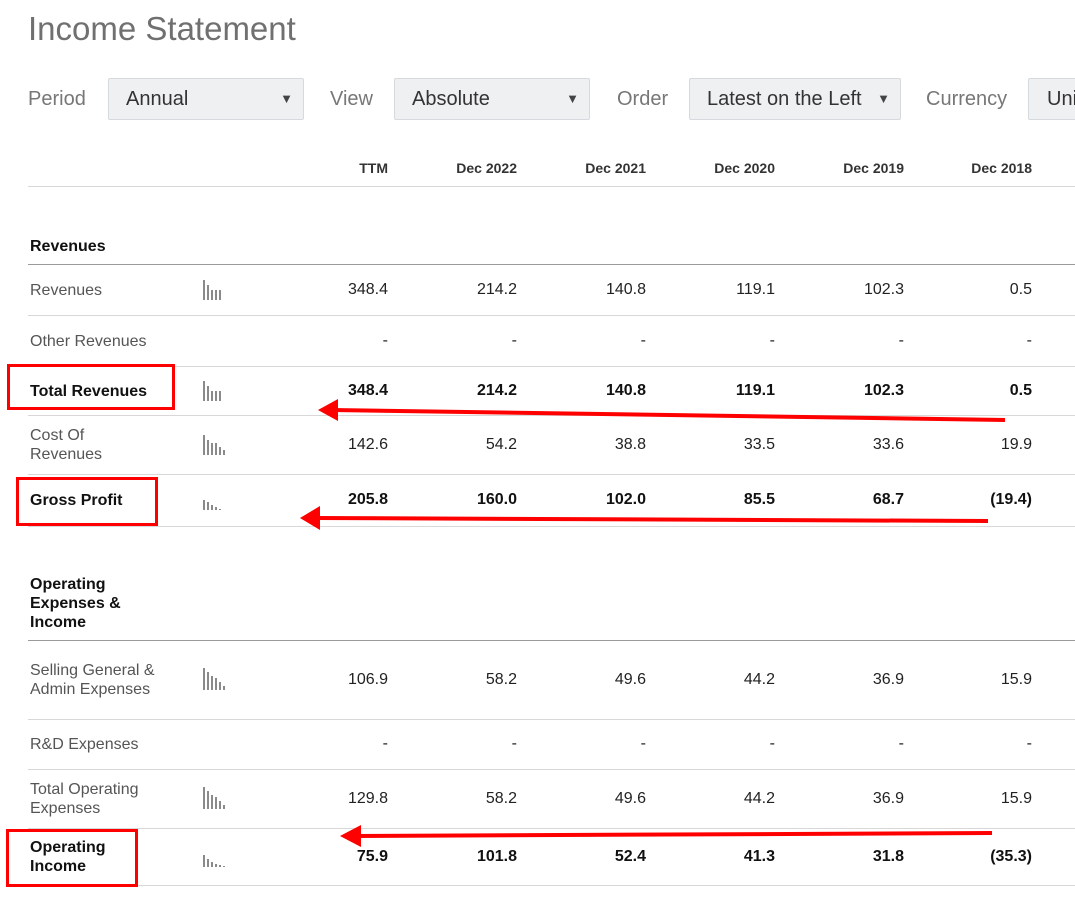 This screenshot has width=1075, height=897. Describe the element at coordinates (759, 856) in the screenshot. I see `table-cell: 41.3` at that location.